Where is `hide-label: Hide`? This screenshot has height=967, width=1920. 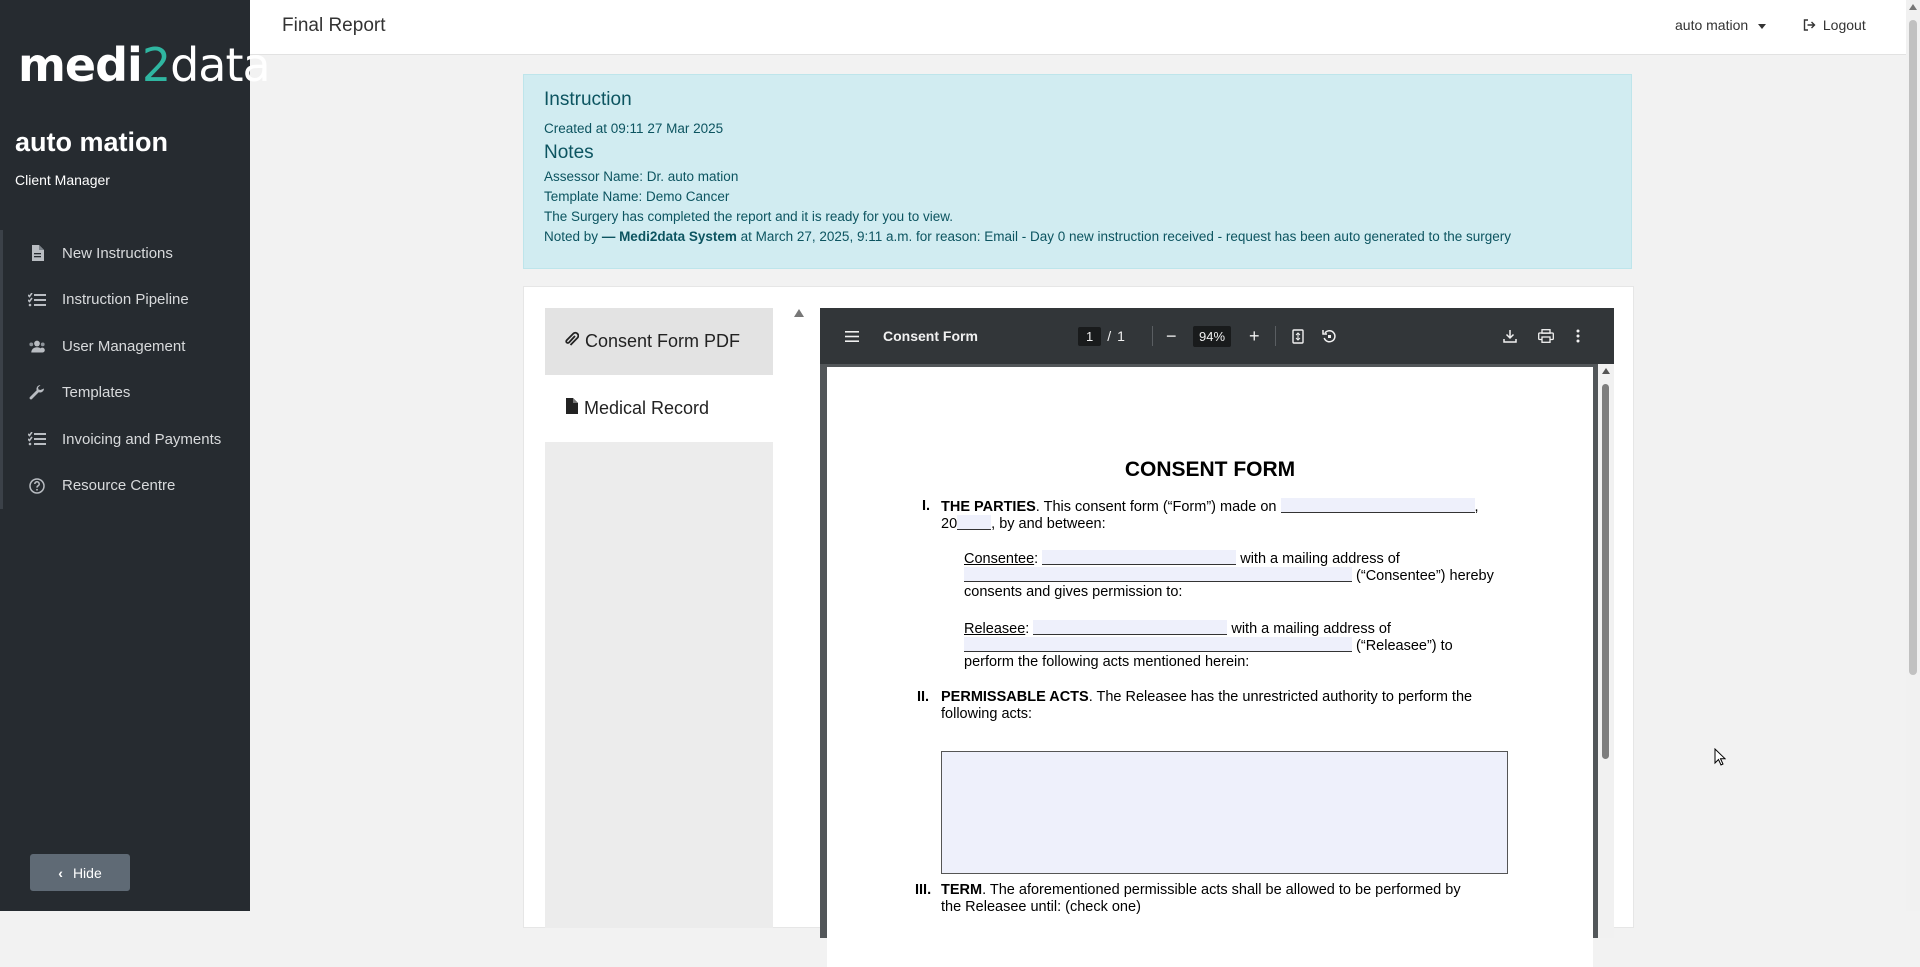 hide-label: Hide is located at coordinates (87, 872).